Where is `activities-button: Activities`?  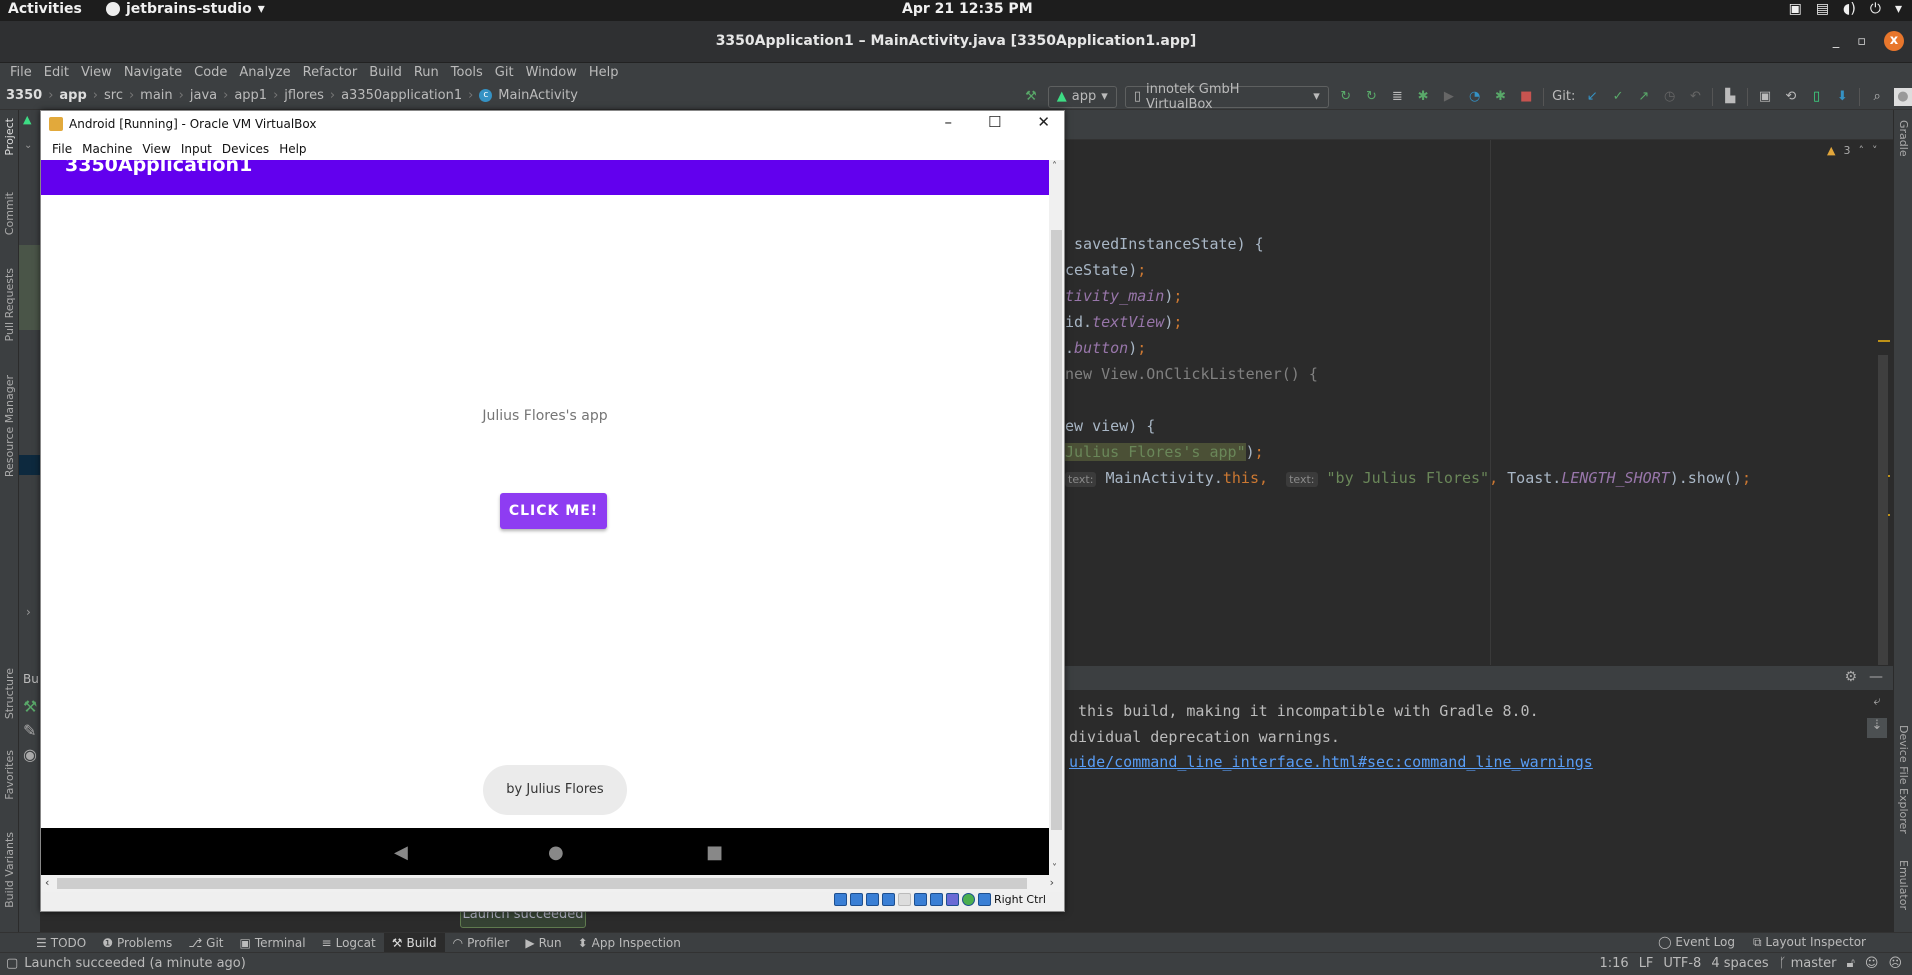
activities-button: Activities is located at coordinates (45, 9).